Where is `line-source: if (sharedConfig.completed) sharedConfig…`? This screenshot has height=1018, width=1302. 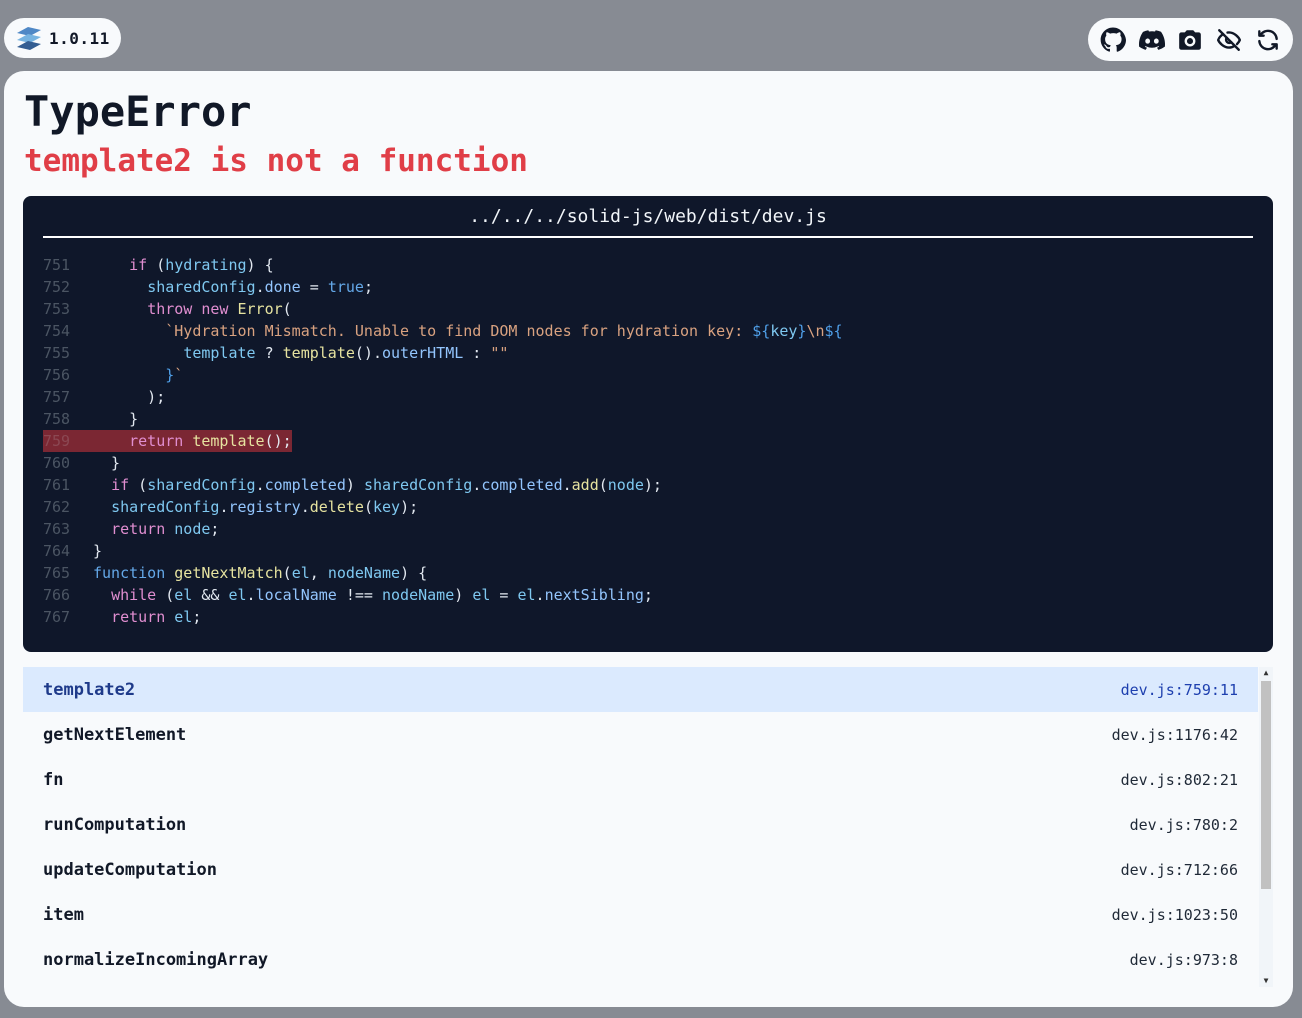
line-source: if (sharedConfig.completed) sharedConfig… is located at coordinates (386, 485).